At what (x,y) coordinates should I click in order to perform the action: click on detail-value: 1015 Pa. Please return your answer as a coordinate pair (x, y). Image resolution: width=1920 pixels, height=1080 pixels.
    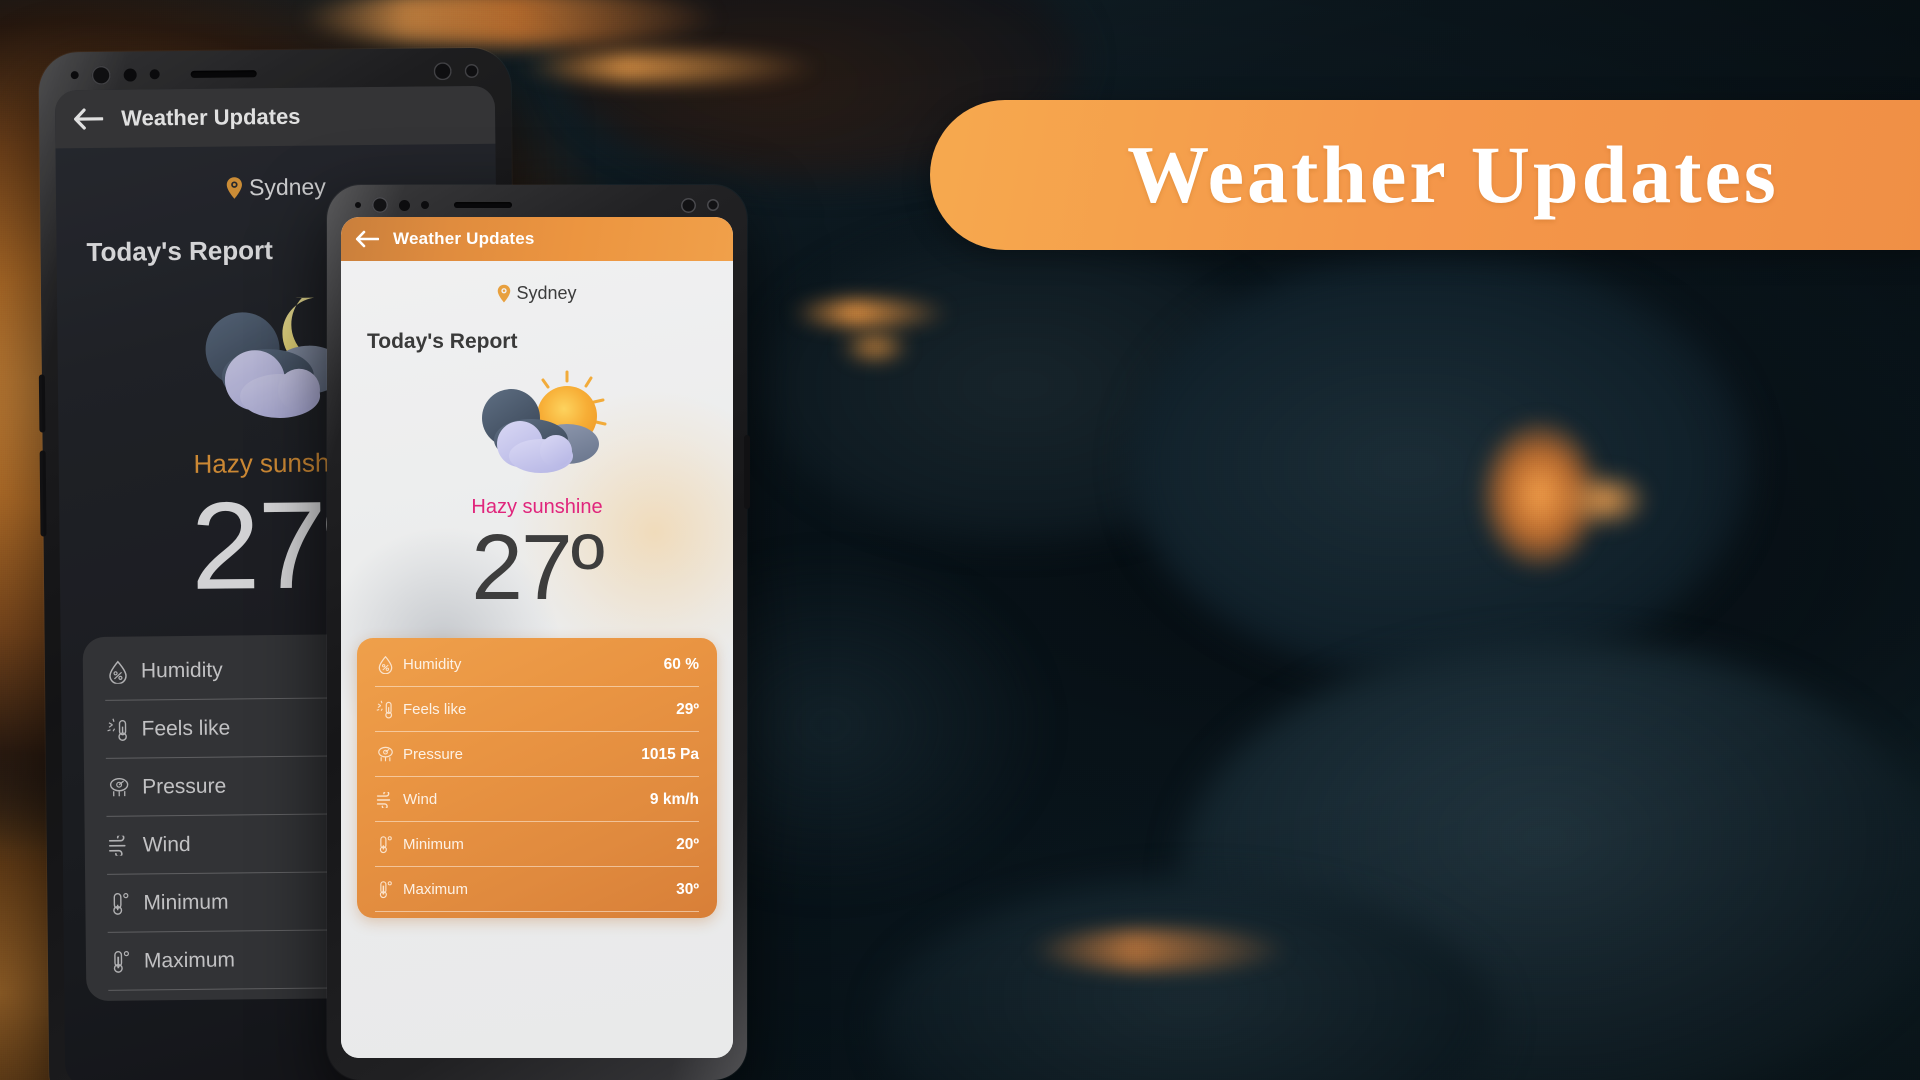
    Looking at the image, I should click on (670, 754).